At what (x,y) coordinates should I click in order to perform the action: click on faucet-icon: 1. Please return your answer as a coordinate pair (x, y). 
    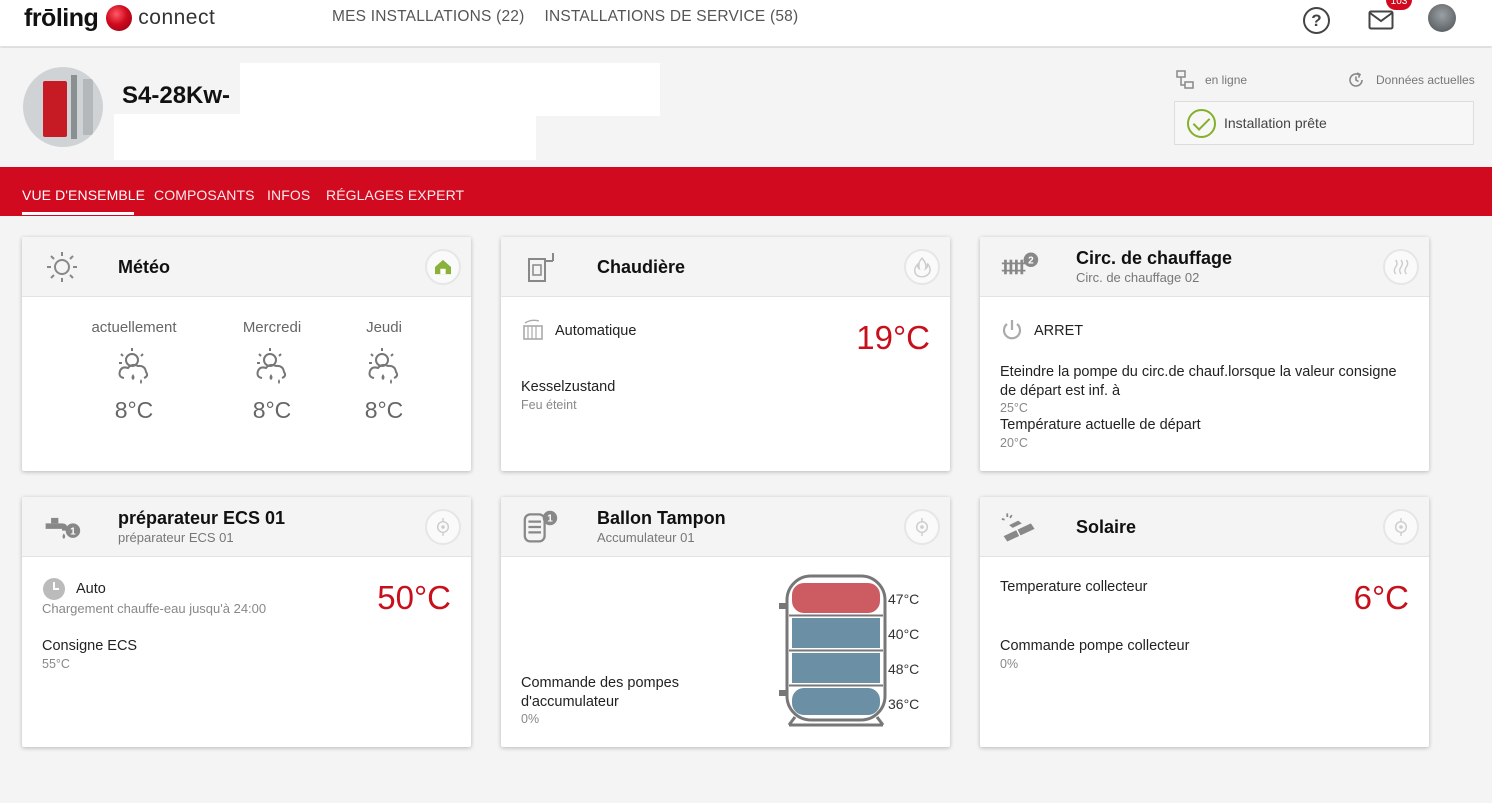
    Looking at the image, I should click on (63, 528).